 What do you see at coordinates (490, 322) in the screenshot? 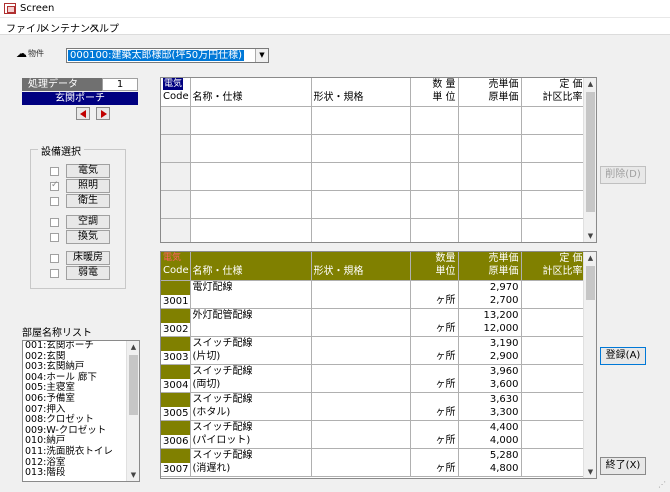
I see `row-price: 13,200 12,000` at bounding box center [490, 322].